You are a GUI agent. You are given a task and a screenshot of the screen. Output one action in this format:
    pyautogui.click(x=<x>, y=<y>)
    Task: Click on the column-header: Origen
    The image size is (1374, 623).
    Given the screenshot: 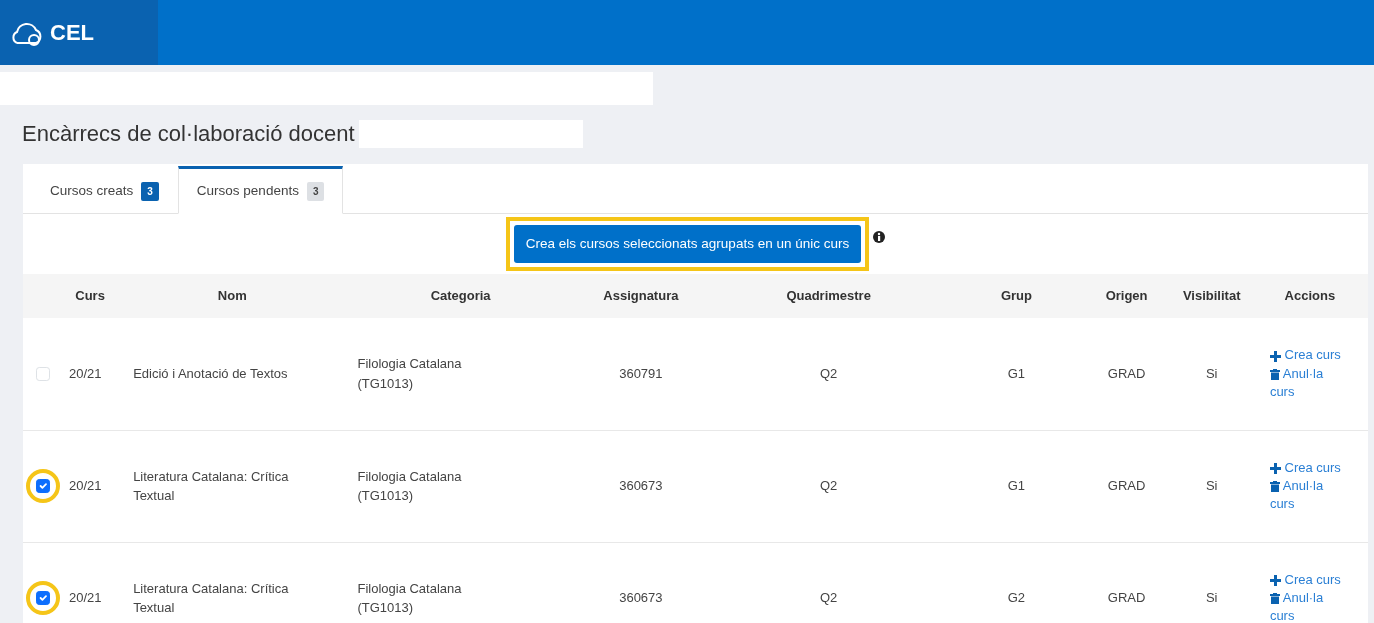 What is the action you would take?
    pyautogui.click(x=1126, y=296)
    